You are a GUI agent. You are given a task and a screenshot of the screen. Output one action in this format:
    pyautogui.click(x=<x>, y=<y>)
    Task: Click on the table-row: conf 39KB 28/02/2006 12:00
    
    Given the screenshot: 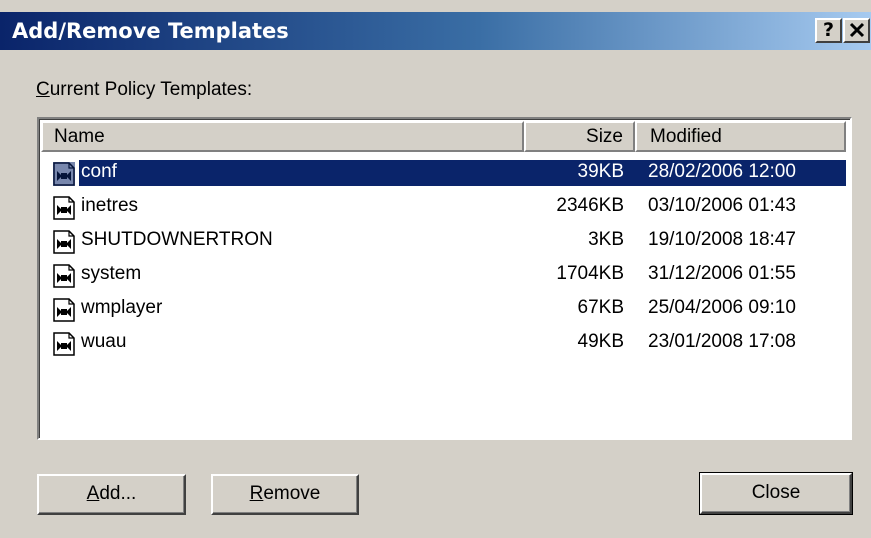 What is the action you would take?
    pyautogui.click(x=443, y=173)
    